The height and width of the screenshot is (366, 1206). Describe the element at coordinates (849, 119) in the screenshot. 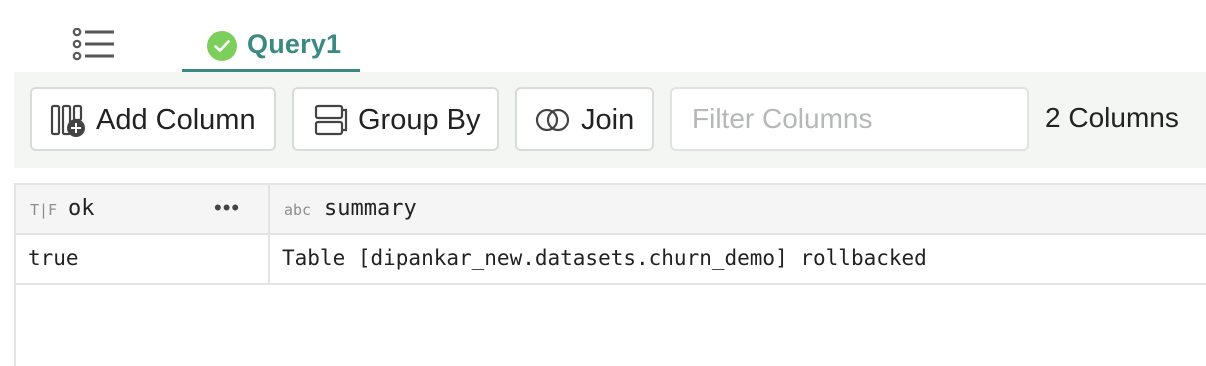

I see `filter-columns-input` at that location.